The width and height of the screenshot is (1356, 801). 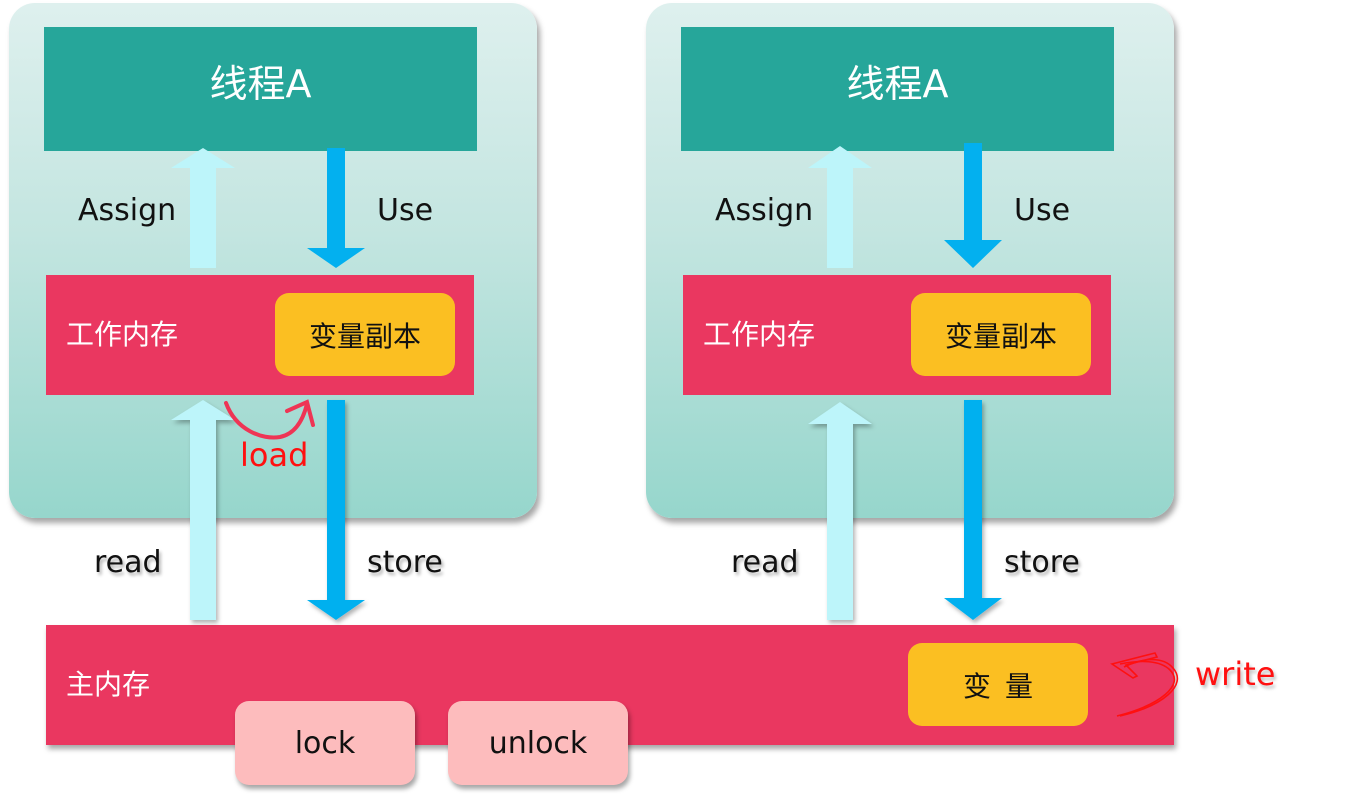 I want to click on thread-2-assign-arrow, so click(x=840, y=207).